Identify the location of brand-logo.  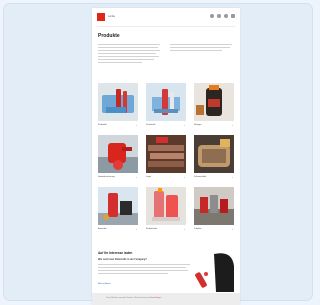
(101, 17).